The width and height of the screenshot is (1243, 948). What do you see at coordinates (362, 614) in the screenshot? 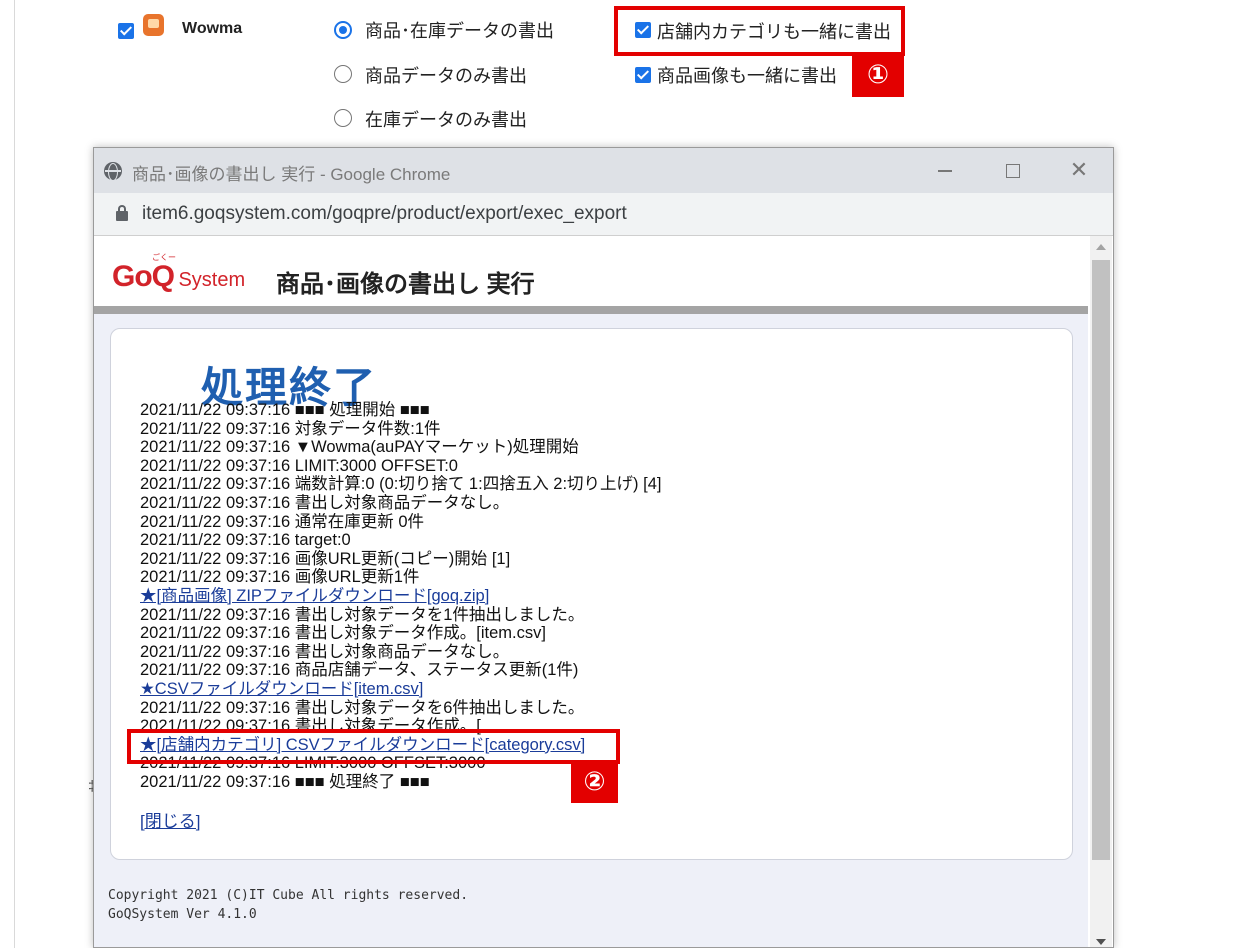
I see `log-line: 2021/11/22 09:37:16 書出し対象データを1件抽出しました。` at bounding box center [362, 614].